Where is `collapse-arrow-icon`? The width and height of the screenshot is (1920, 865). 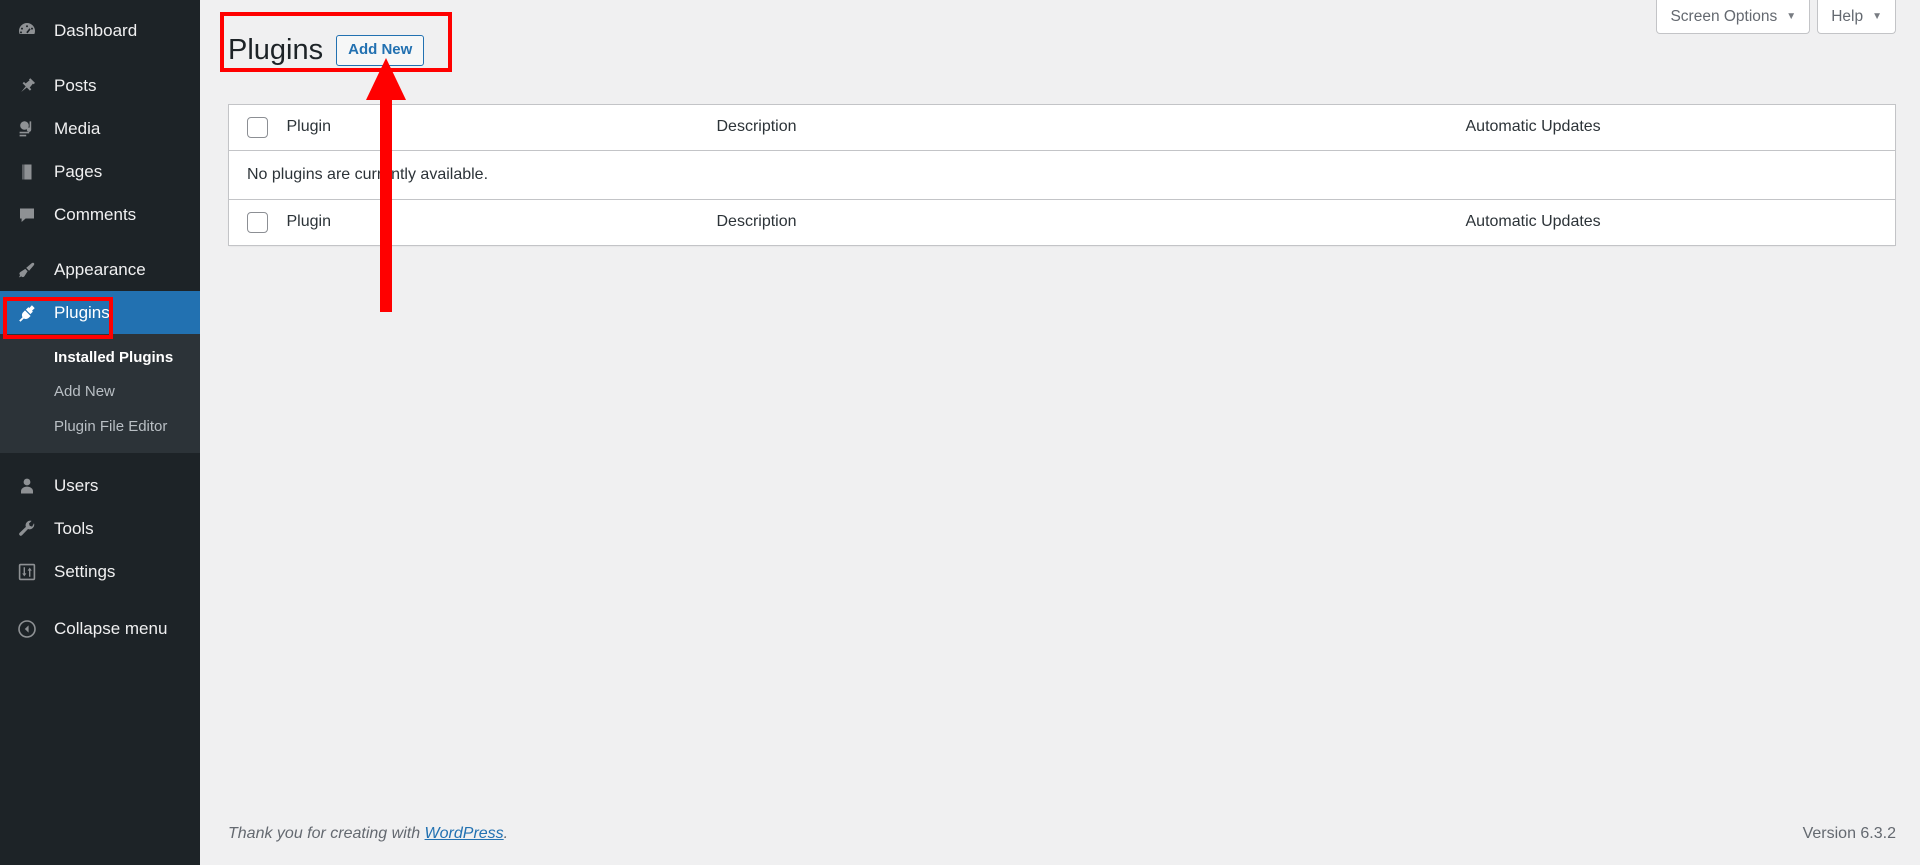
collapse-arrow-icon is located at coordinates (27, 629).